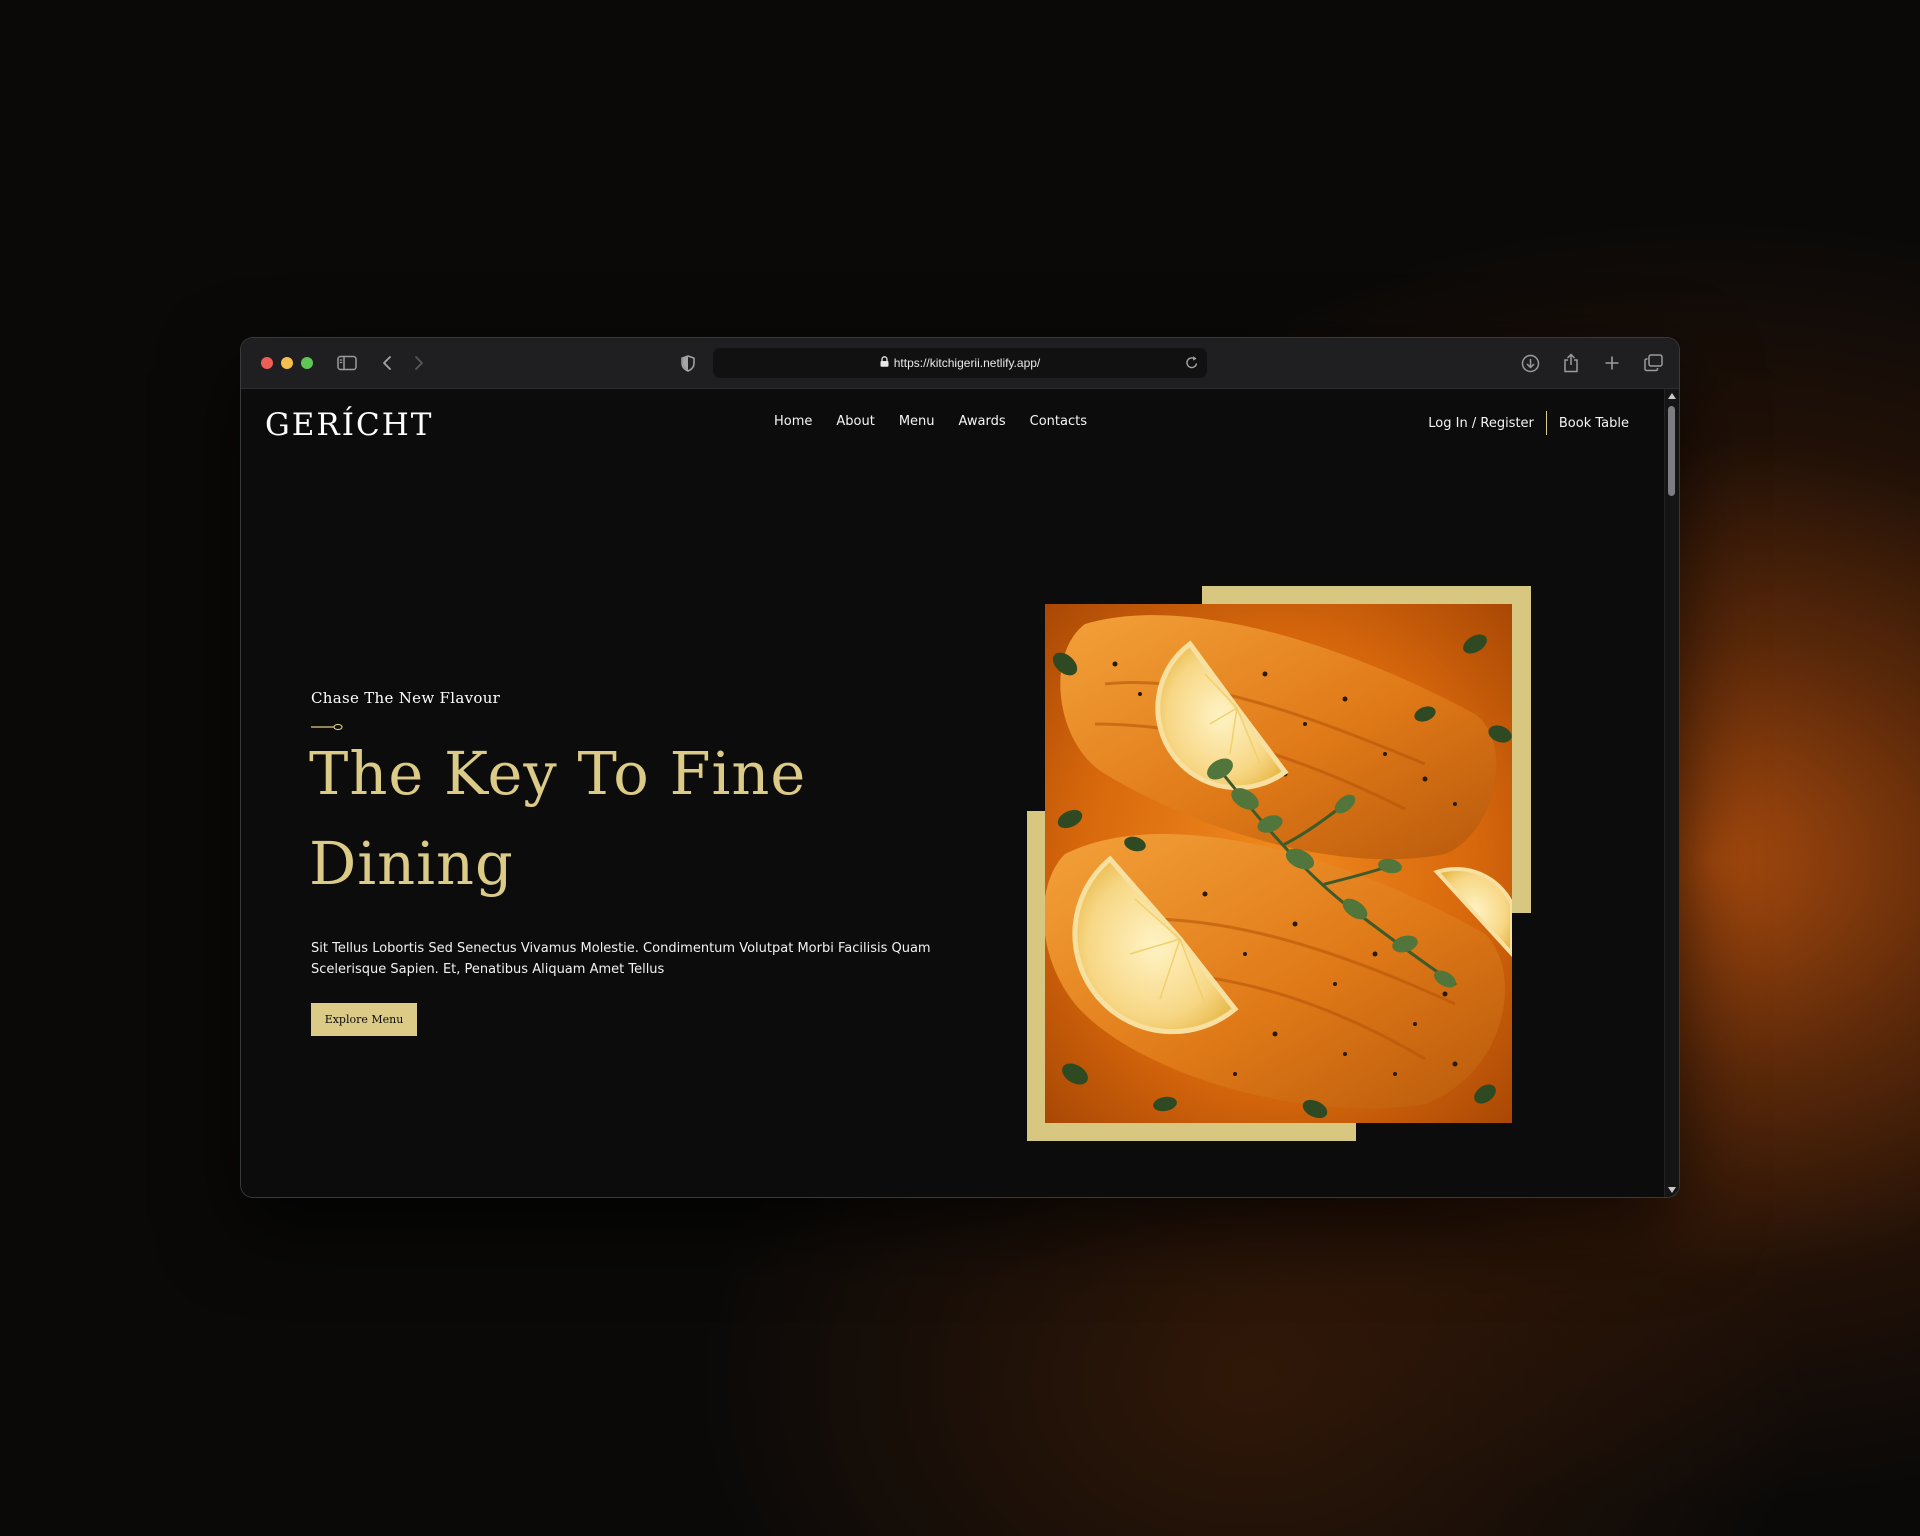  I want to click on download-icon, so click(1530, 363).